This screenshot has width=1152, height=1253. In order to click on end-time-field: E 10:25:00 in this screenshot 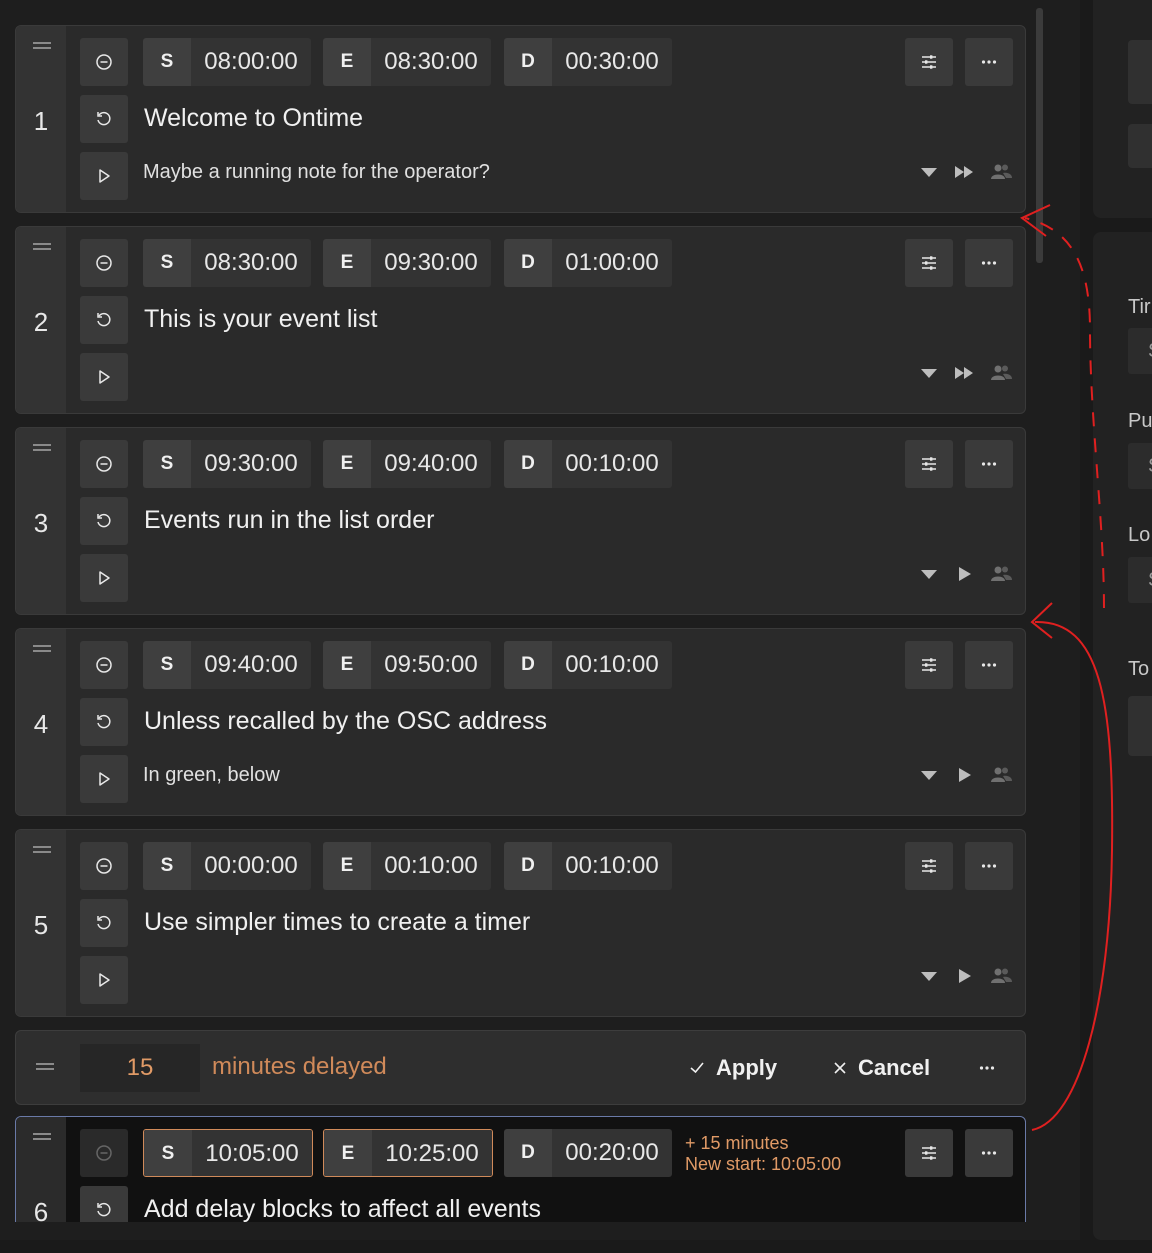, I will do `click(408, 1153)`.